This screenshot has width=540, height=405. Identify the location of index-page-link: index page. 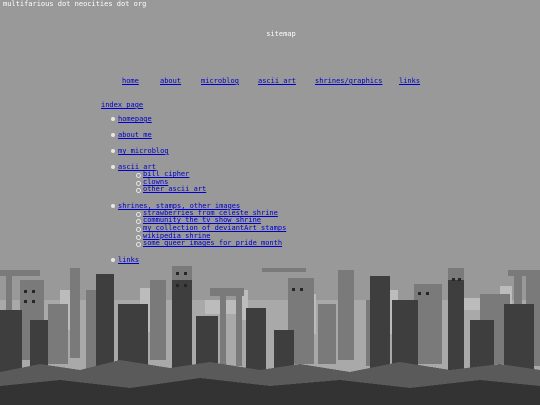
(122, 105).